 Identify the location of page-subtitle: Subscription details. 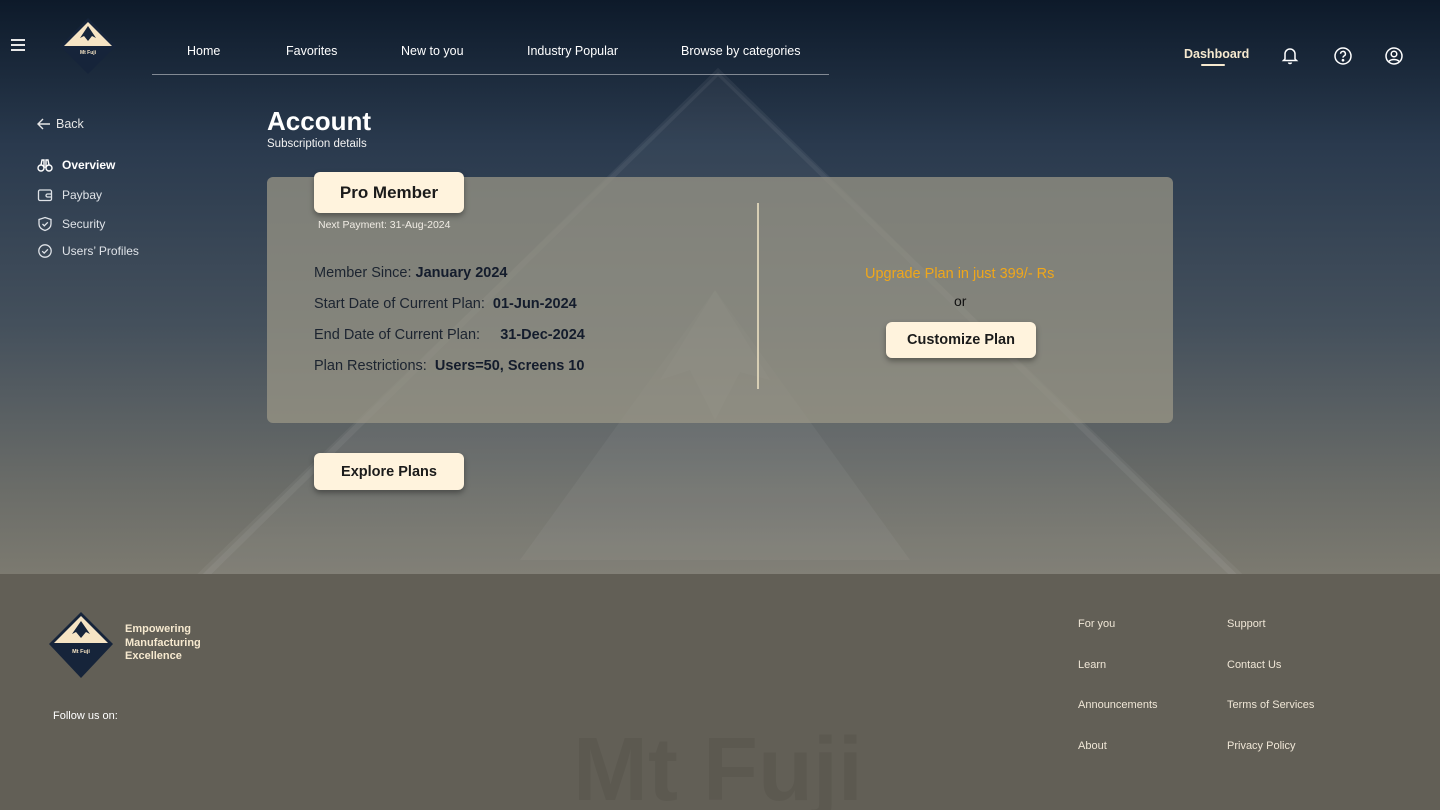
(317, 144).